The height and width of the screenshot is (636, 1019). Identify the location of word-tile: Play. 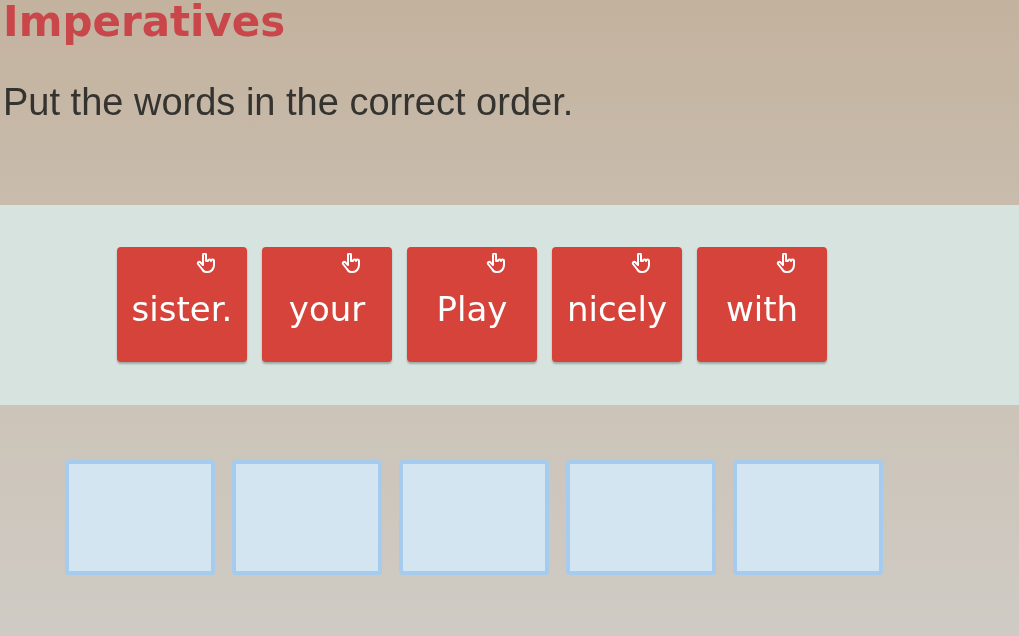
(472, 304).